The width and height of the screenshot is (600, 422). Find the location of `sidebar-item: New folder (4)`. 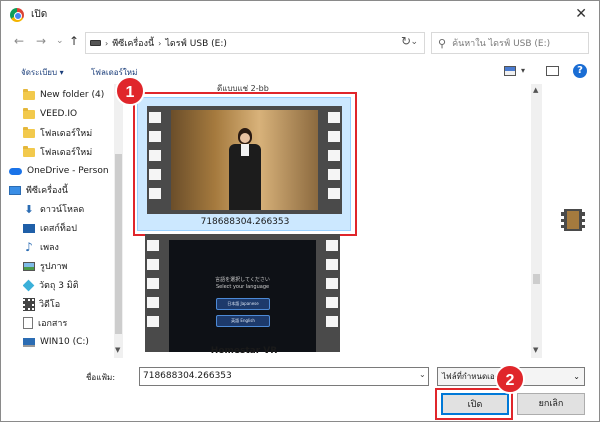

sidebar-item: New folder (4) is located at coordinates (74, 95).